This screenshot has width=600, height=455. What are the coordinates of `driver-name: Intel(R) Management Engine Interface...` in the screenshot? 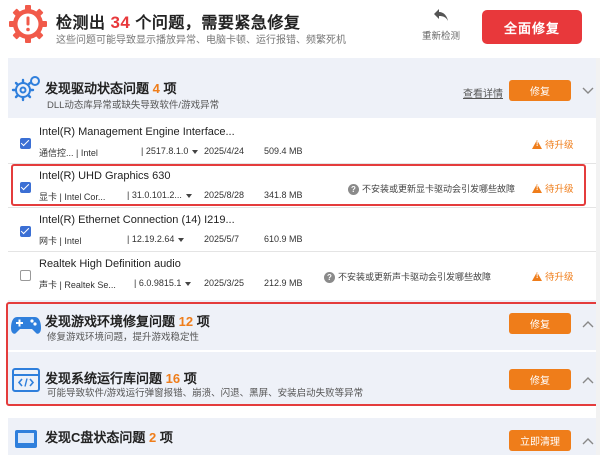 It's located at (137, 132).